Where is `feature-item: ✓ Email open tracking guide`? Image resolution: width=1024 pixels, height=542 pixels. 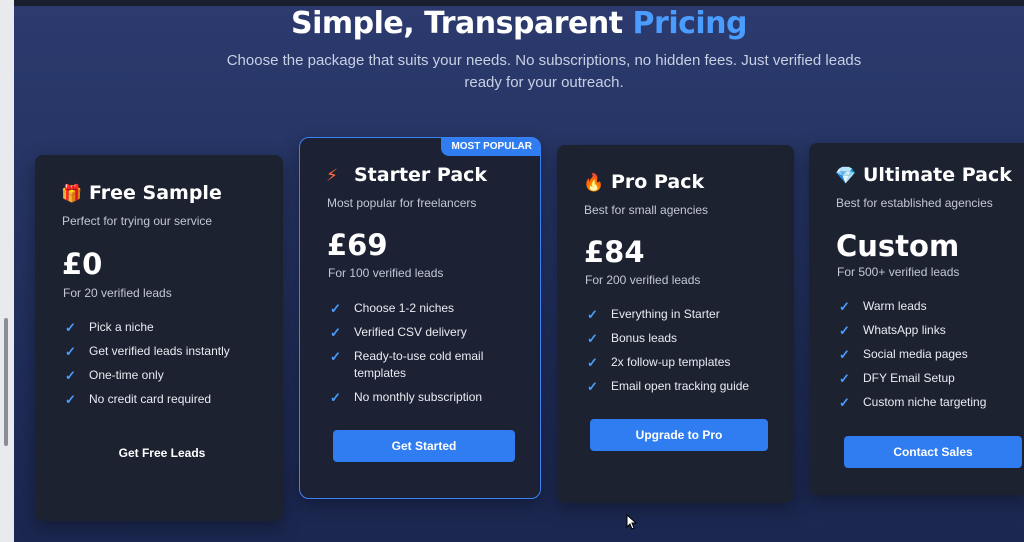 feature-item: ✓ Email open tracking guide is located at coordinates (668, 386).